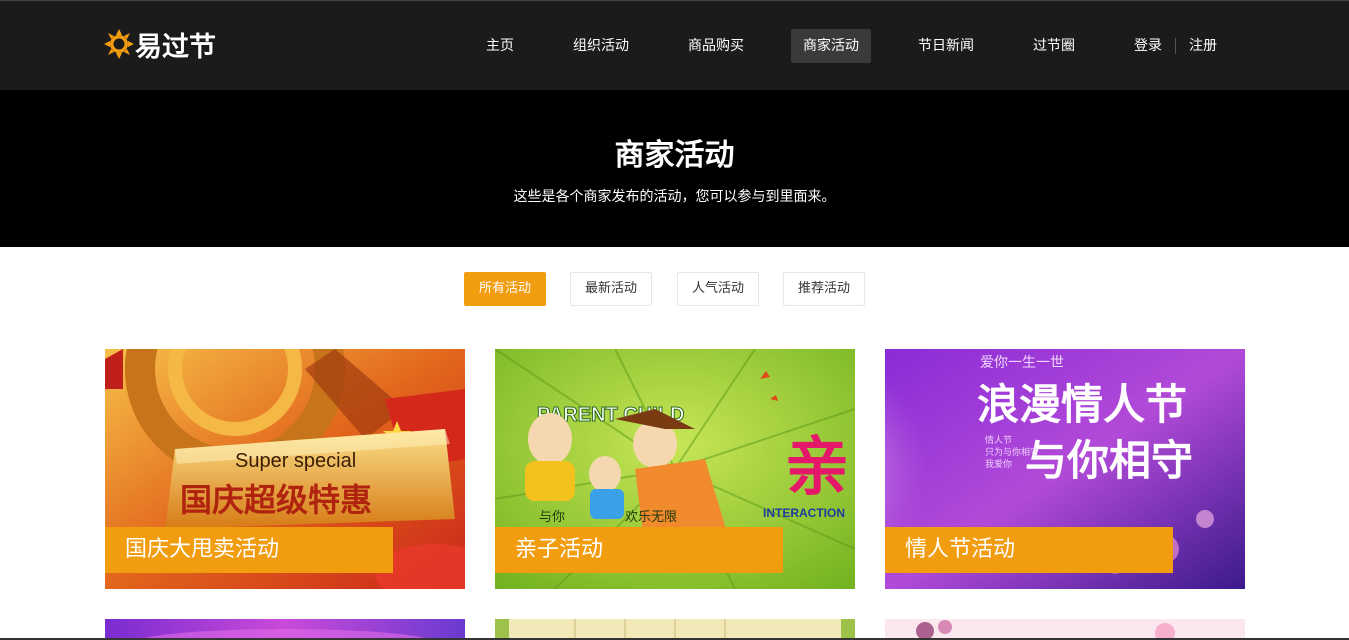  I want to click on site-header: 易过节 主页 组织活动 商品购买 商家活动 节日新闻 过节圈 登录 注册, so click(674, 45).